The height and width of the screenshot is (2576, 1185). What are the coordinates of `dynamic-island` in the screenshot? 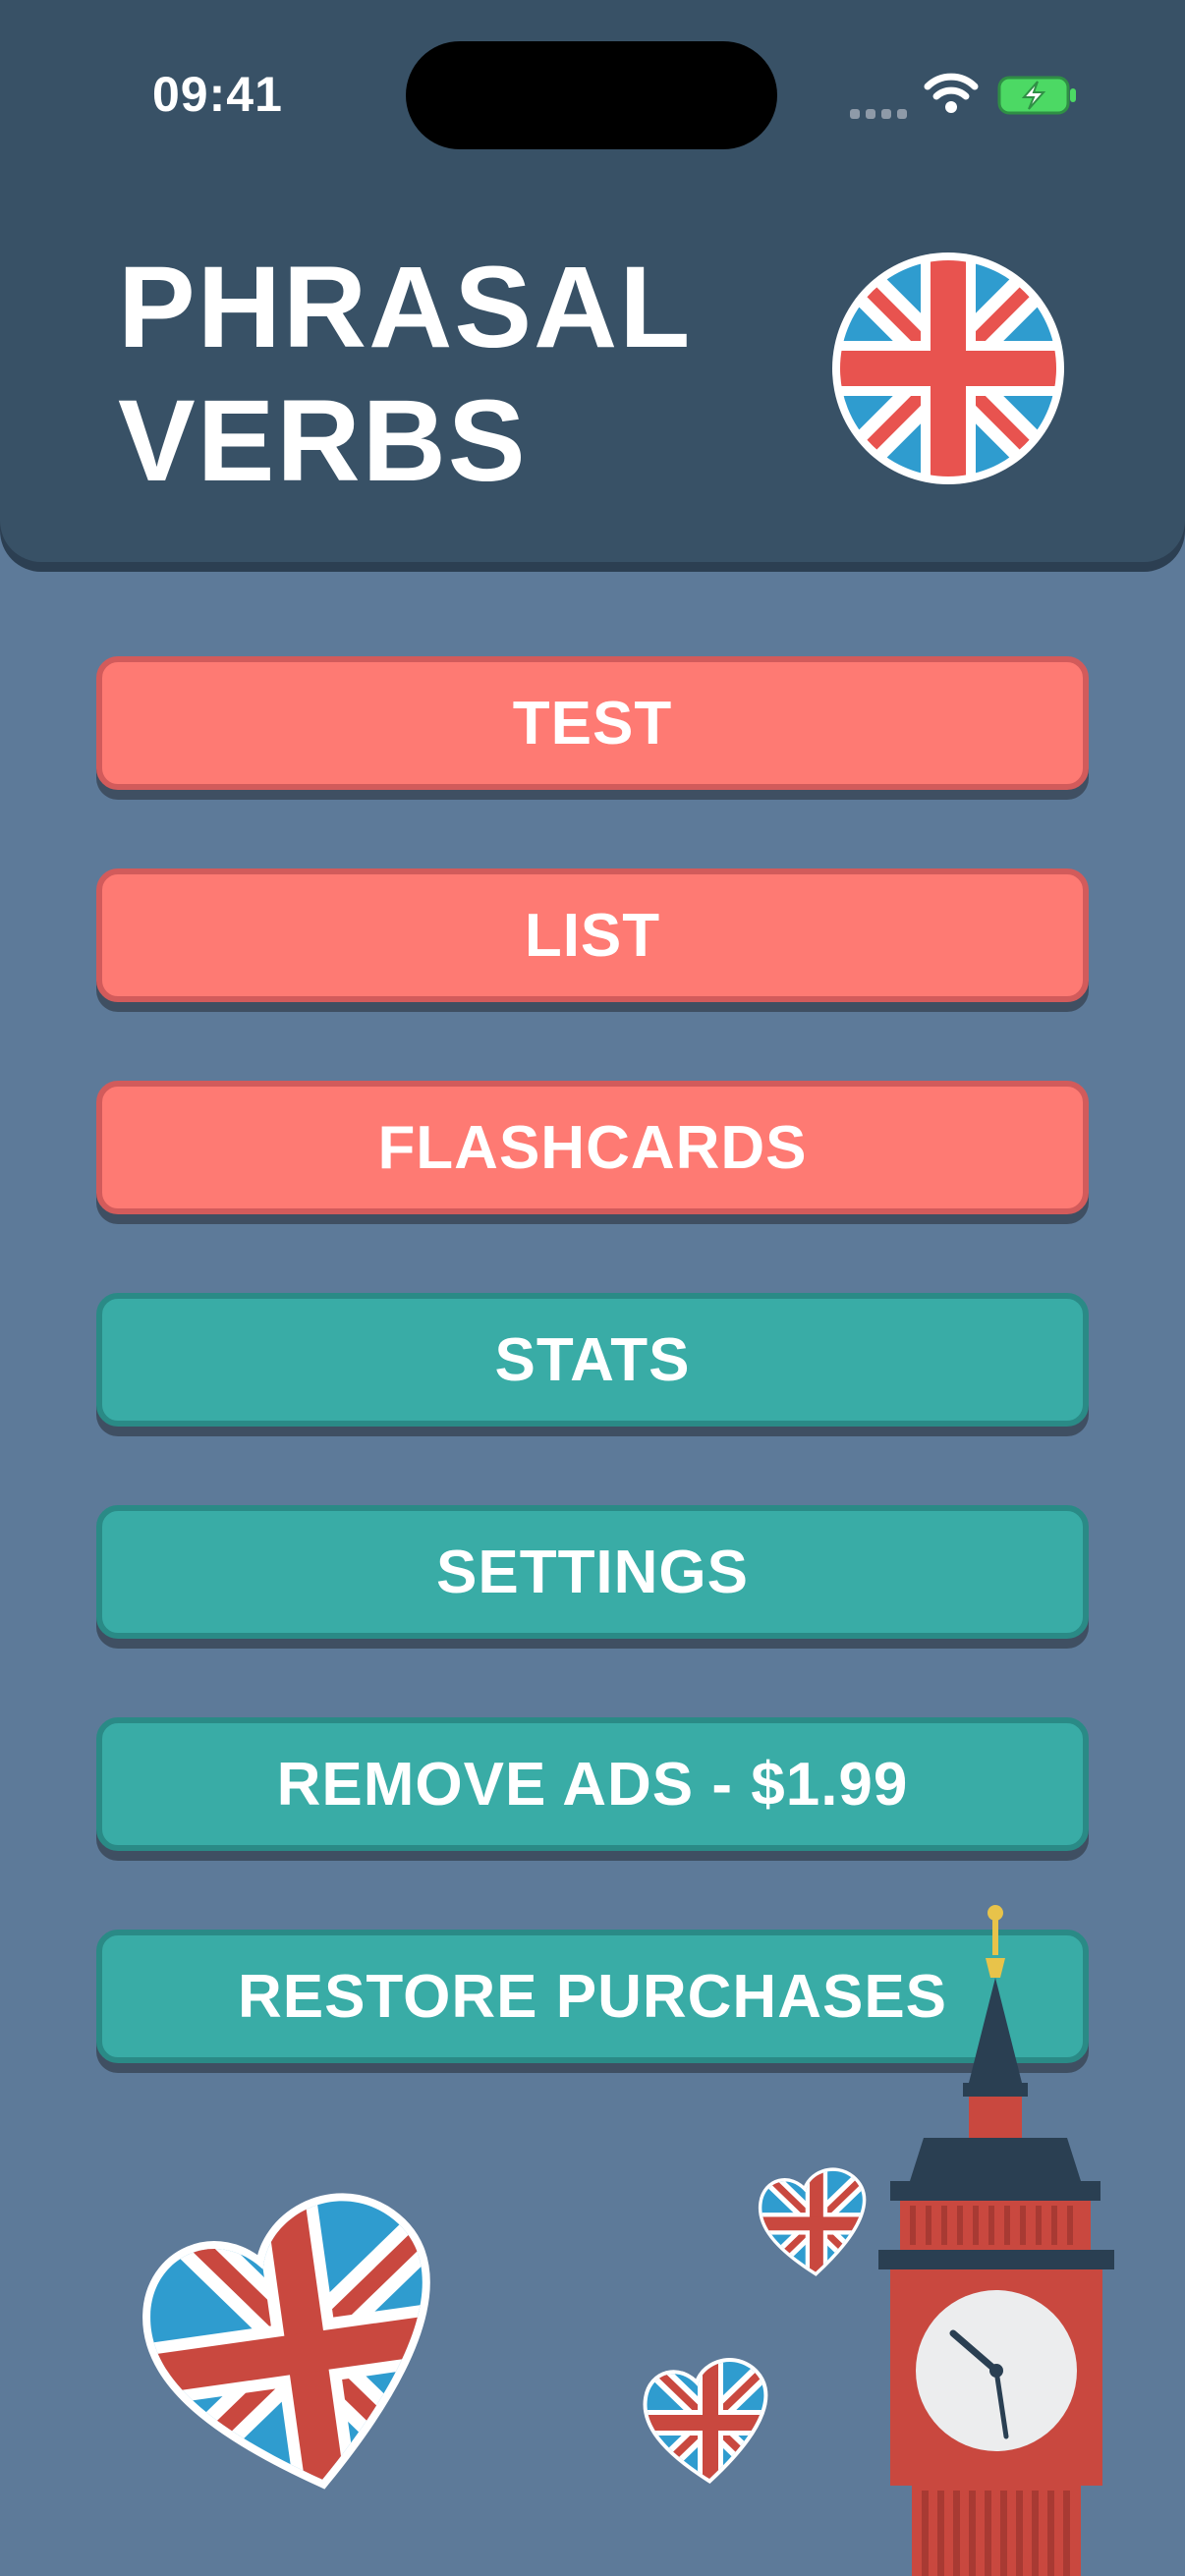 It's located at (592, 95).